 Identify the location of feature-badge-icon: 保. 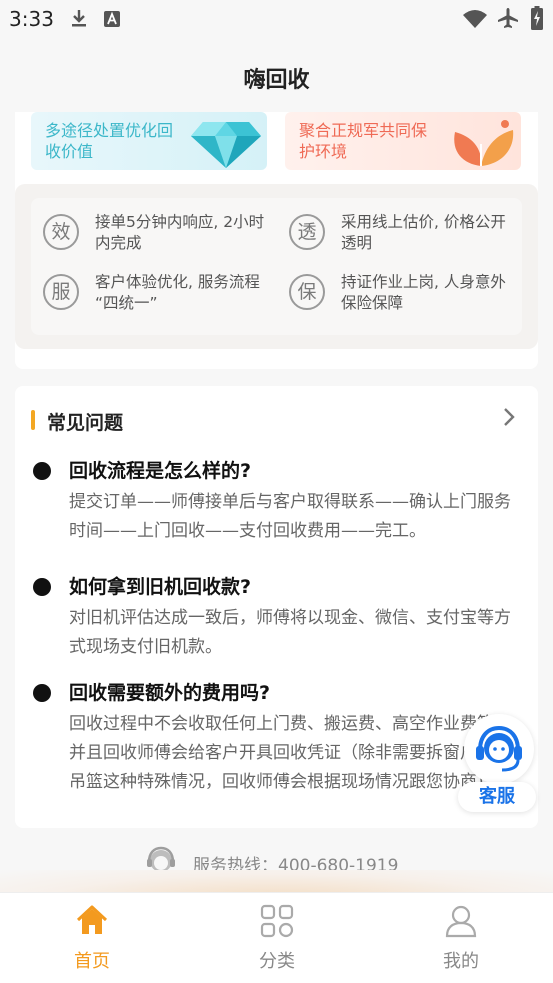
(307, 292).